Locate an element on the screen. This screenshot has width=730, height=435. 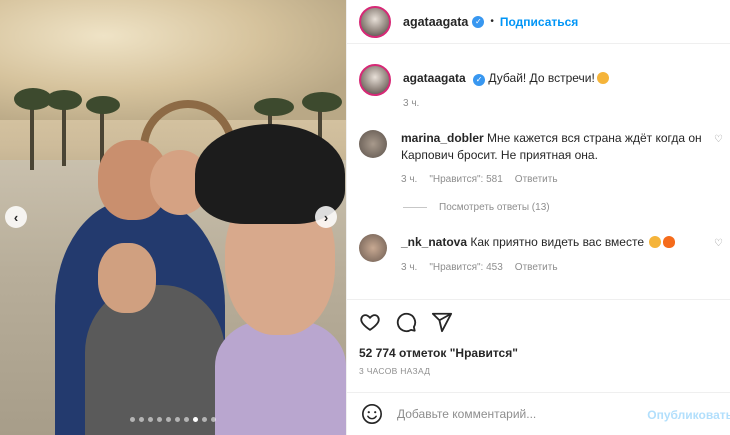
comment-row: _nk_natova Как приятно видеть вас вместе is located at coordinates (540, 248).